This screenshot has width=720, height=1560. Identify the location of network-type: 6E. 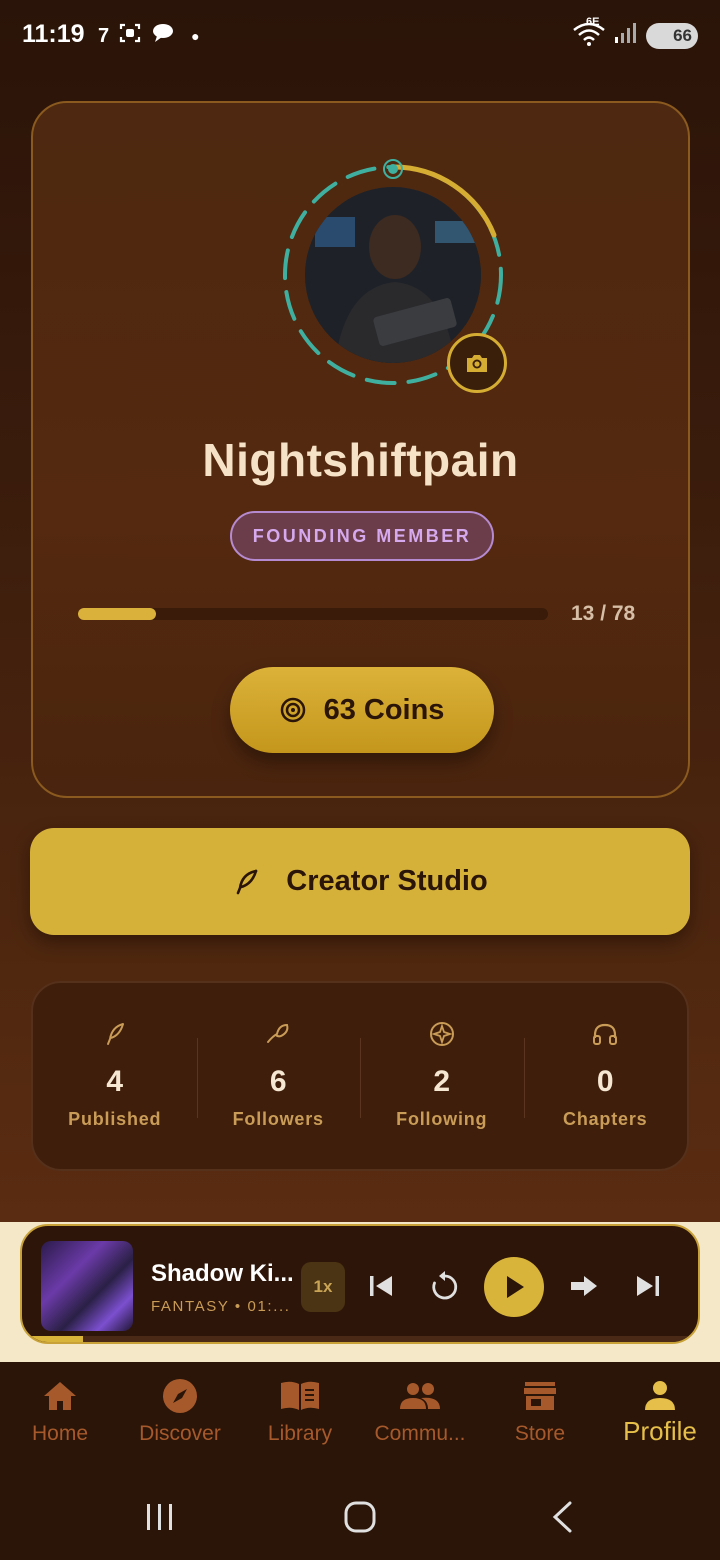
(593, 22).